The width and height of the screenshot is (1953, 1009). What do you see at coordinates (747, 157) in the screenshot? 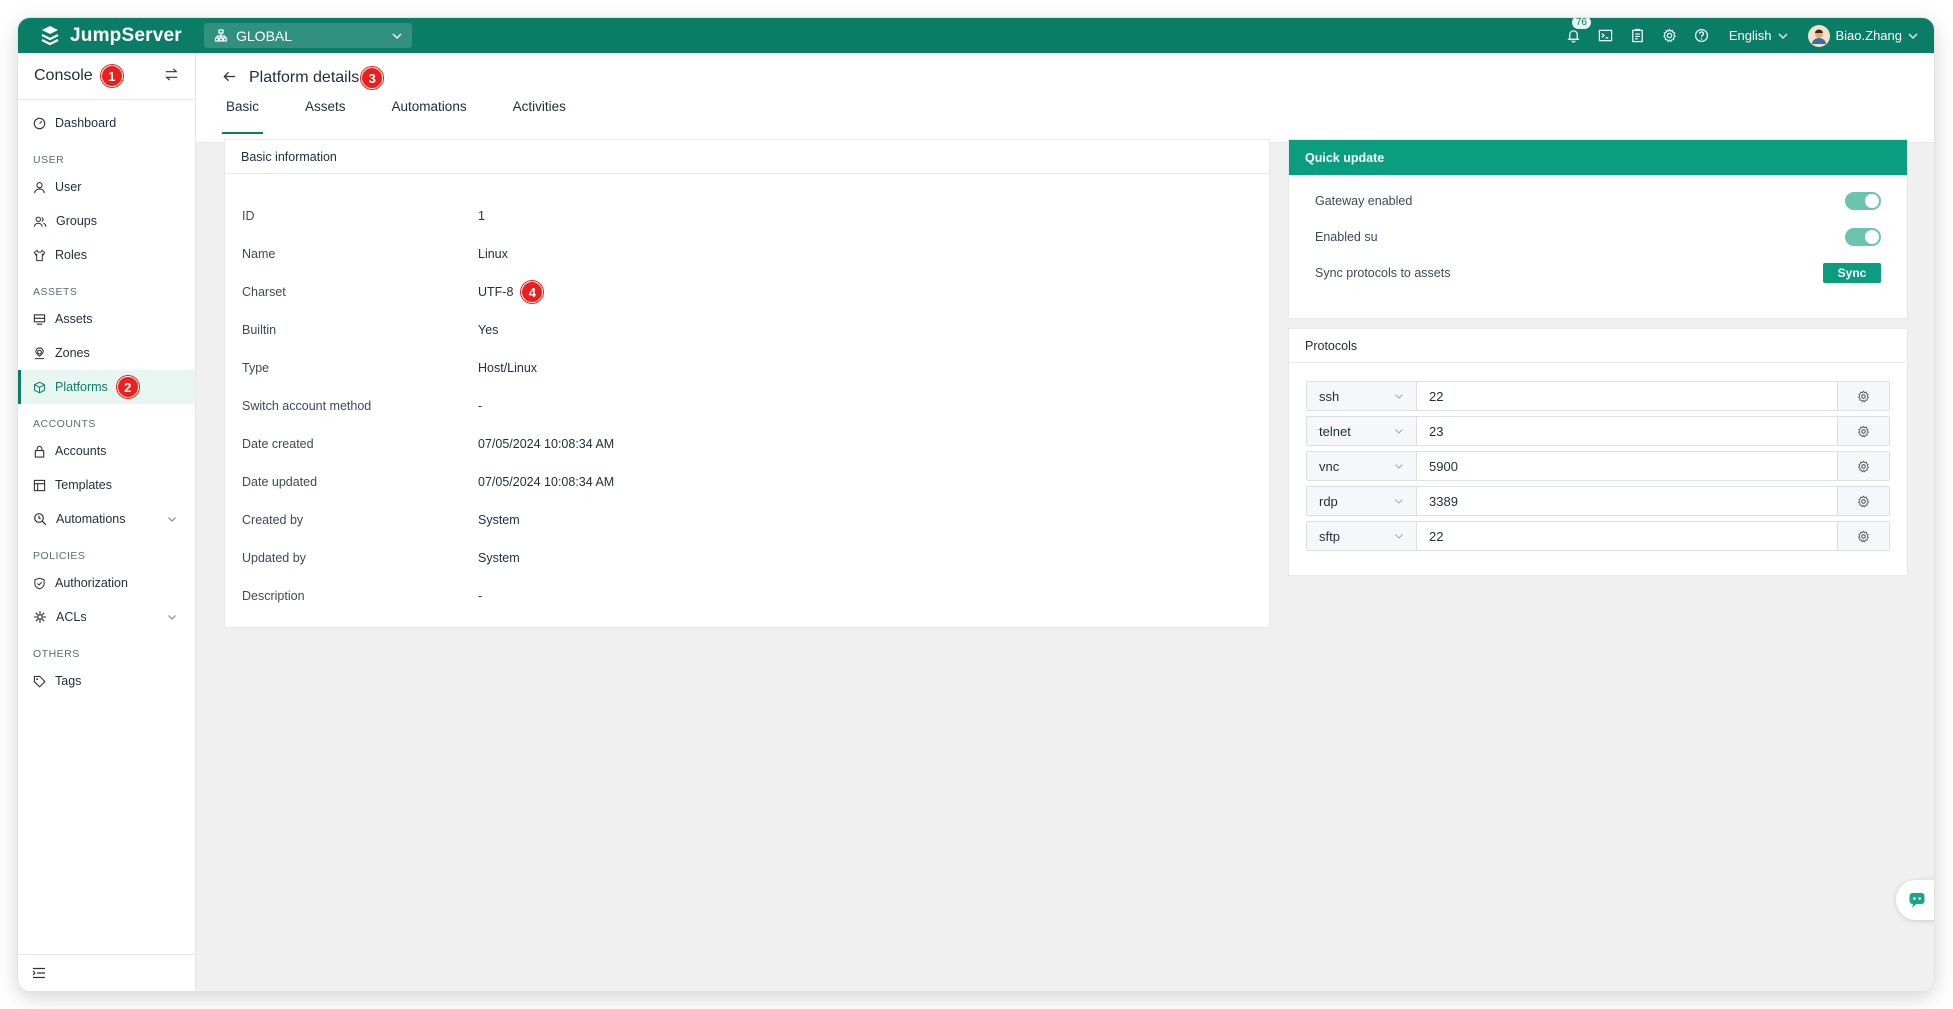
I see `card-title: Basic information` at bounding box center [747, 157].